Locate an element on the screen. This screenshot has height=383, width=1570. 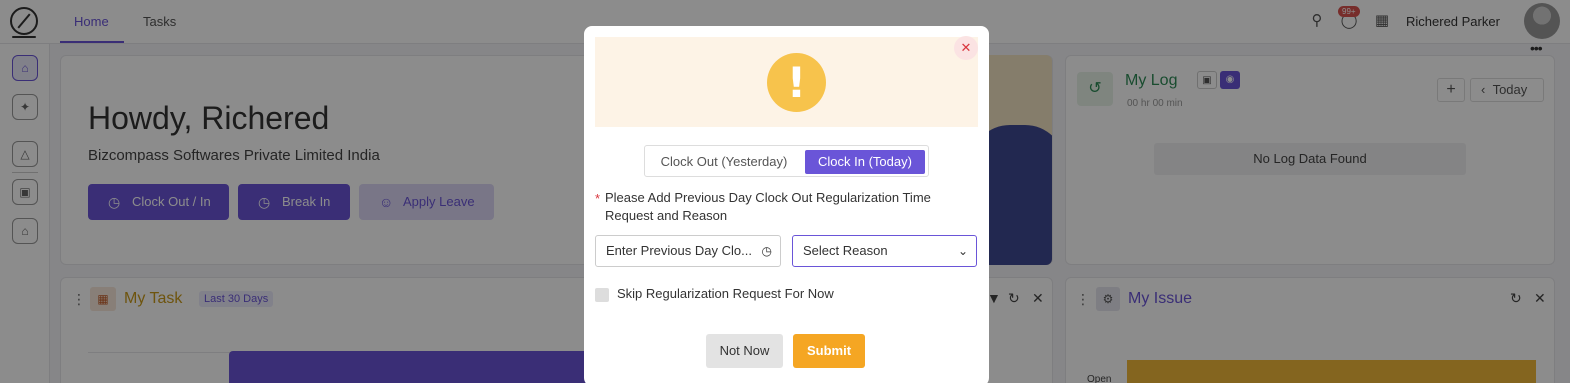
clock-segment-control: Clock Out (Yesterday) Clock In (Today) is located at coordinates (786, 161).